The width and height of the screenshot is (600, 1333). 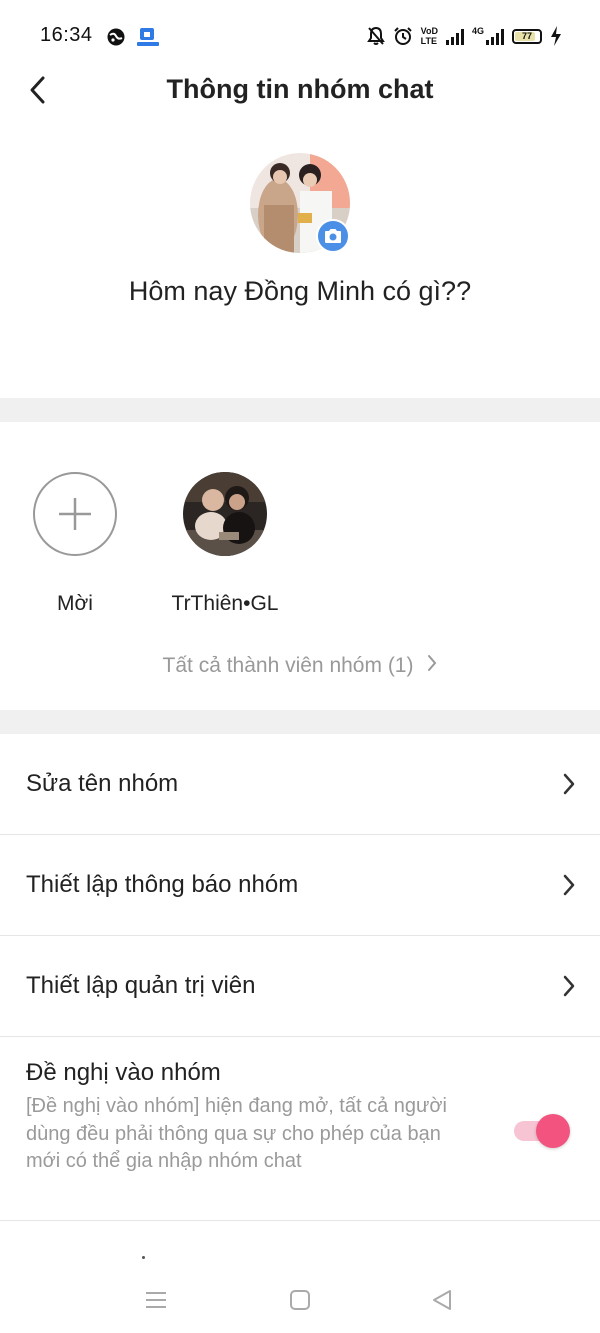 I want to click on member-item: TrThiên•GL, so click(x=225, y=544).